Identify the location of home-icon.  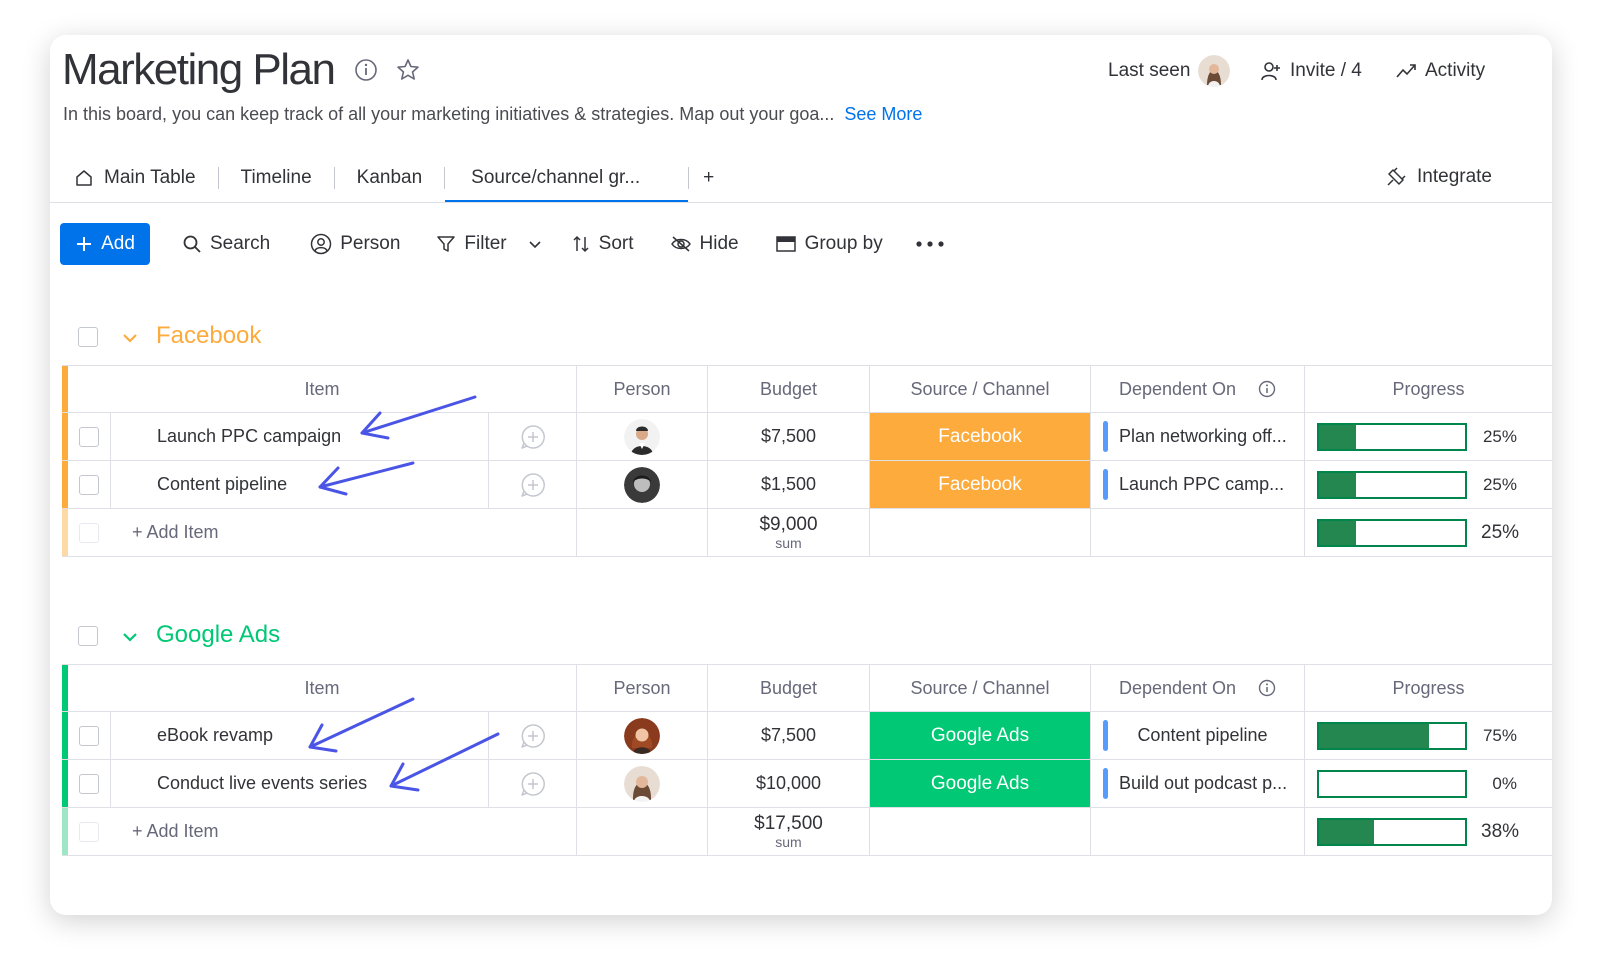
(84, 178).